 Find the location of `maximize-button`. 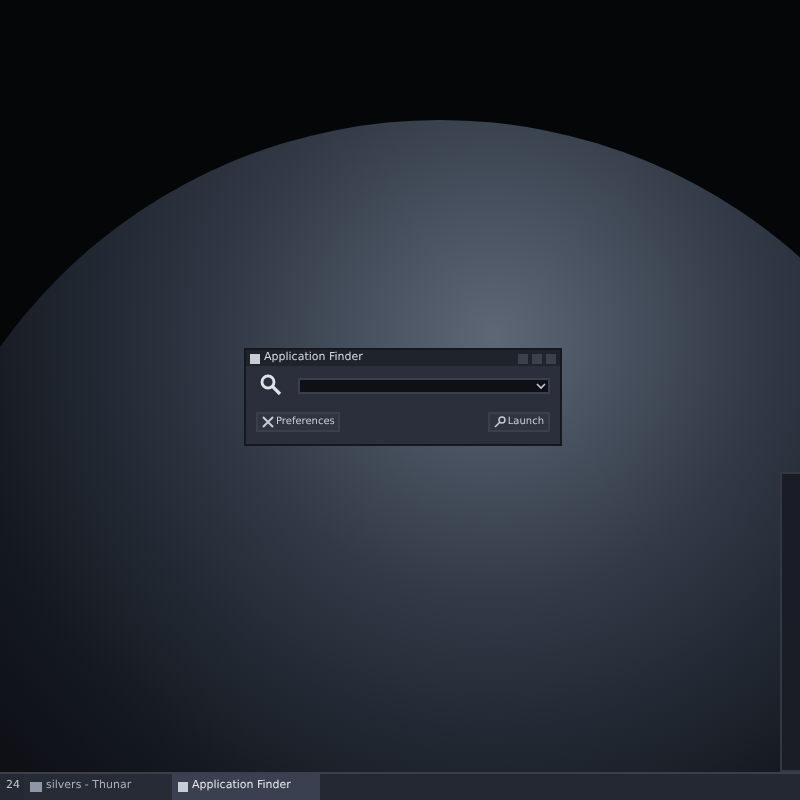

maximize-button is located at coordinates (537, 358).